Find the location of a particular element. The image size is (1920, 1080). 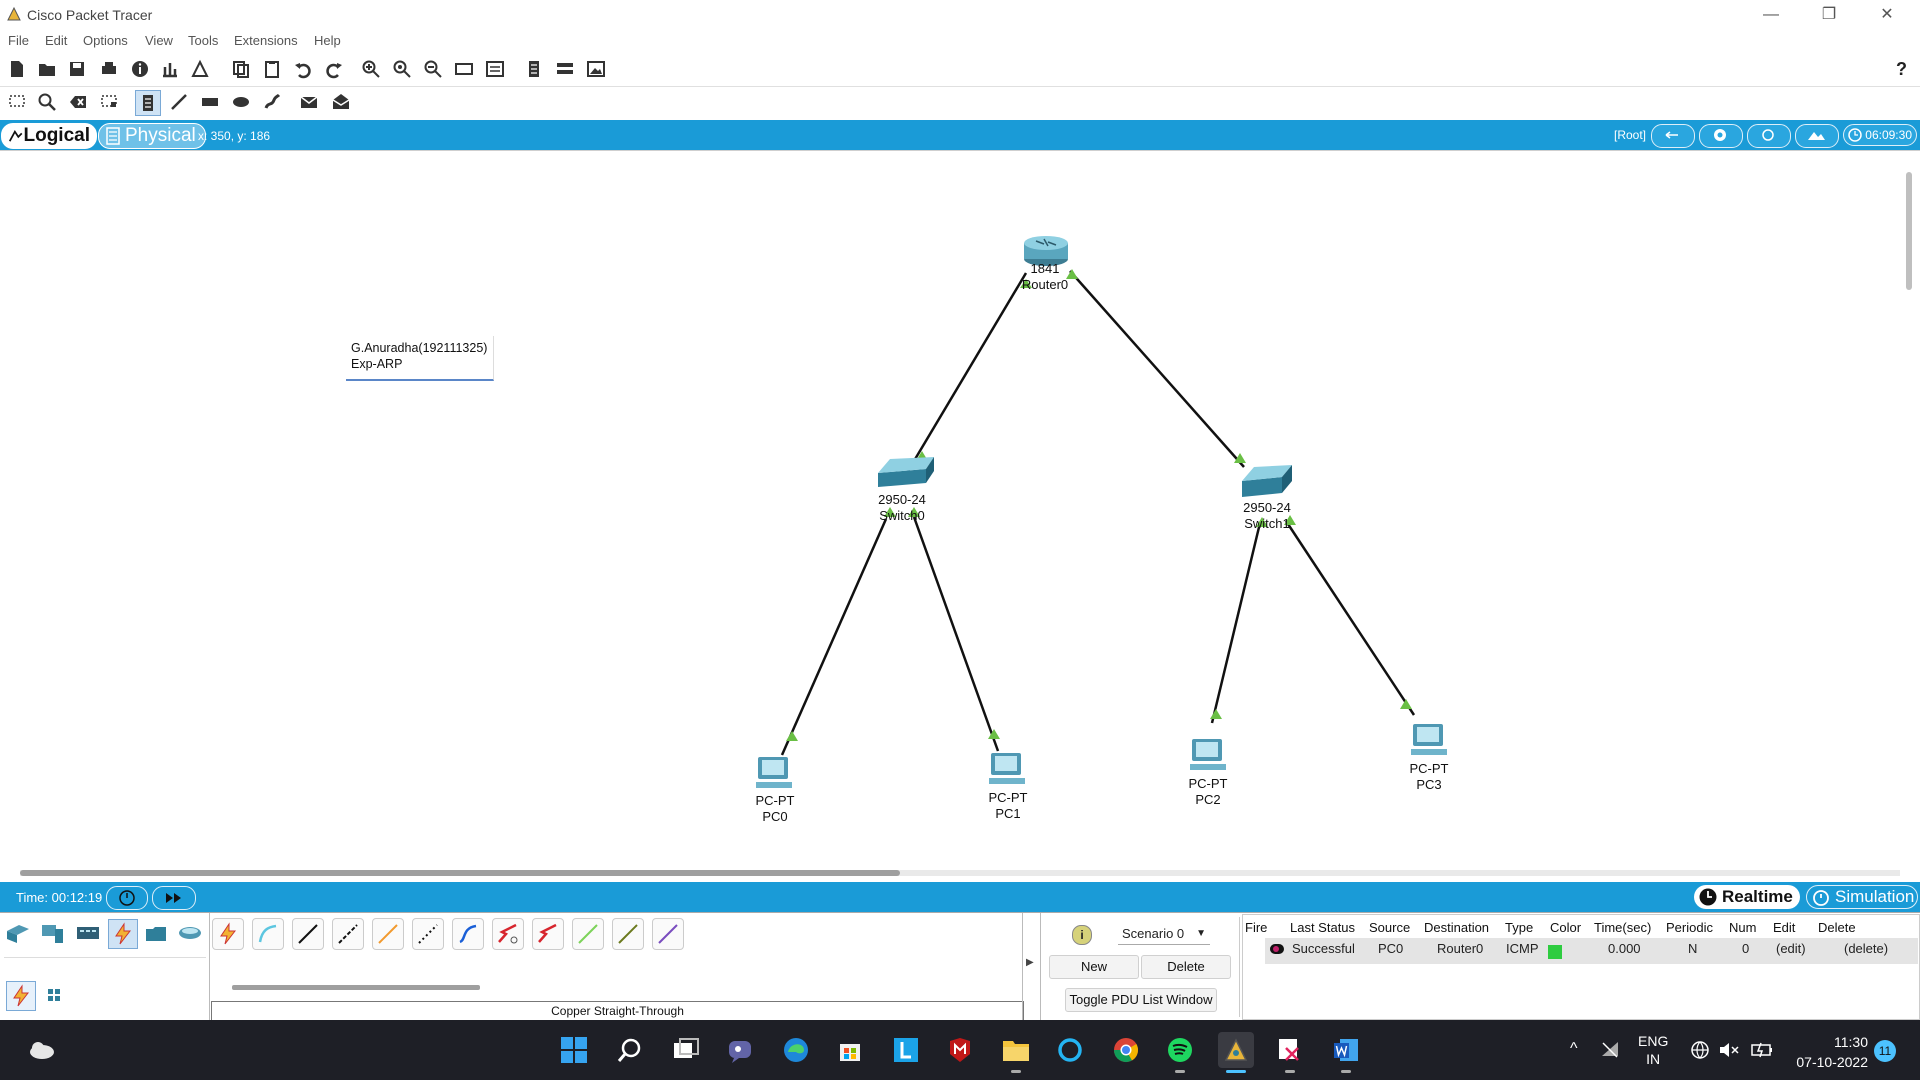

file-explorer-icon is located at coordinates (1016, 1050).